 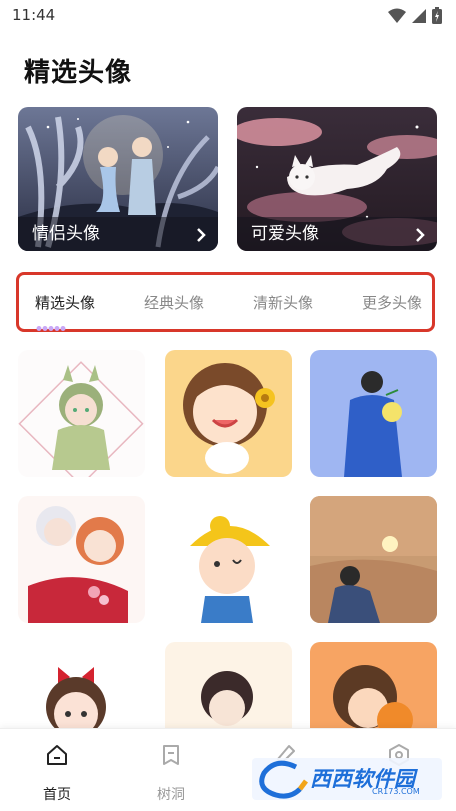 I want to click on tab-more: 更多头像, so click(x=392, y=302).